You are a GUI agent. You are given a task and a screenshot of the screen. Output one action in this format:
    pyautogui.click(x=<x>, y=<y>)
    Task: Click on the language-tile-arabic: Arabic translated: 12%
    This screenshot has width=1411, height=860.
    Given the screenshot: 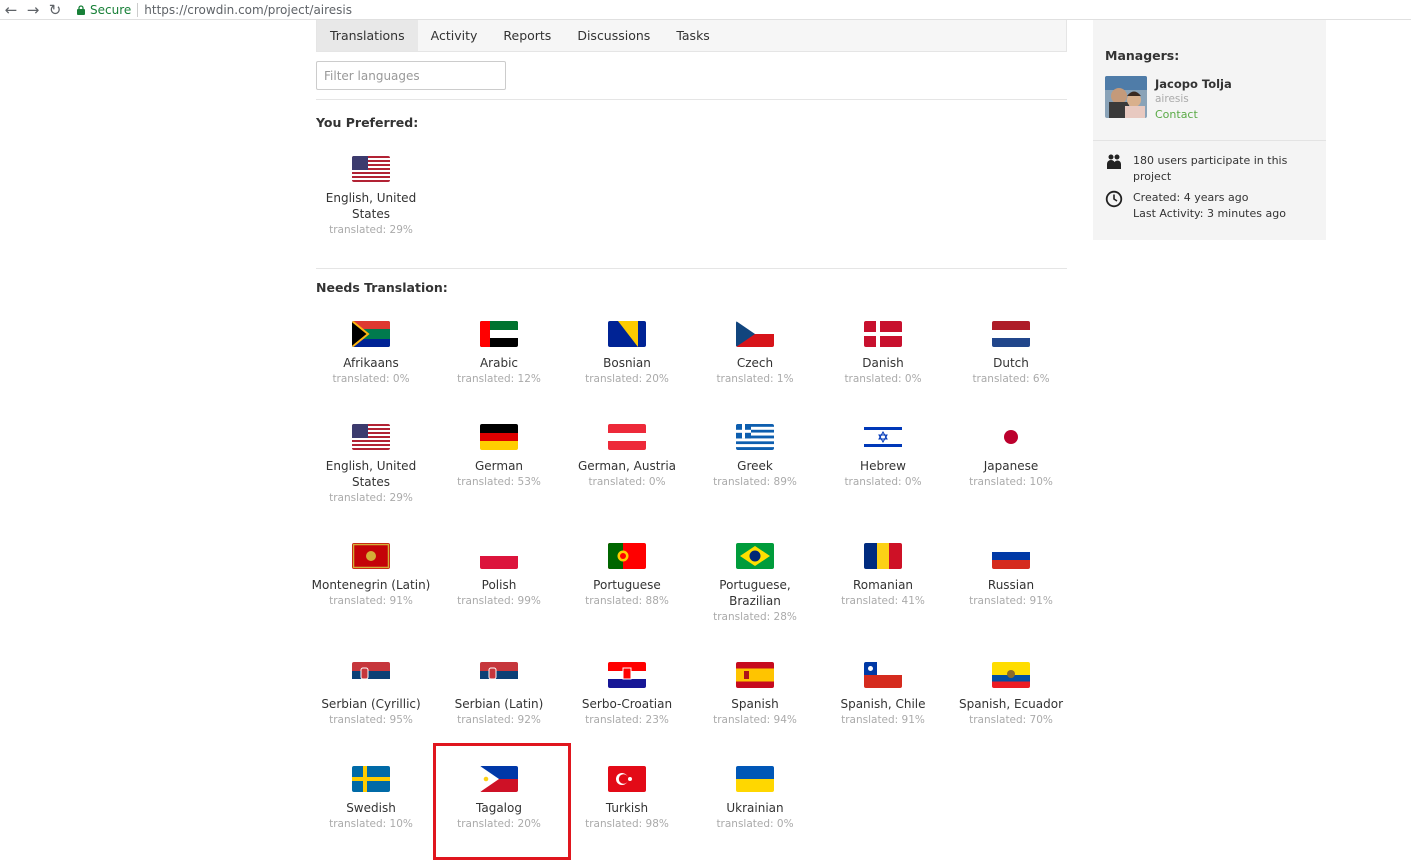 What is the action you would take?
    pyautogui.click(x=499, y=354)
    